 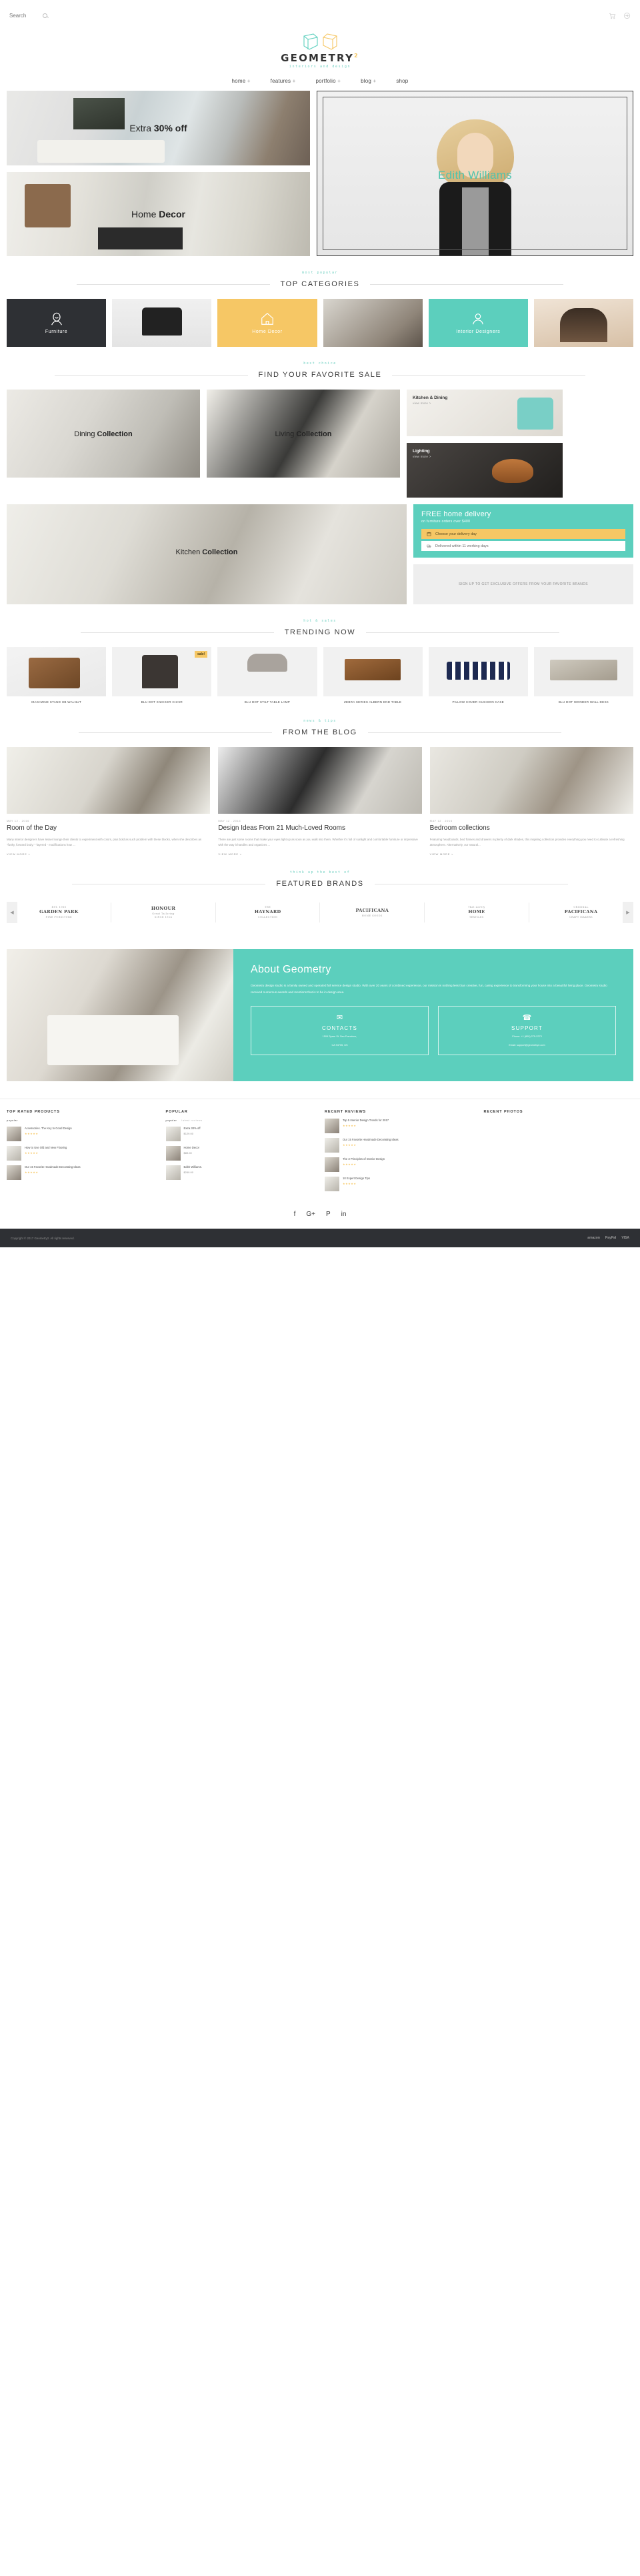 What do you see at coordinates (612, 16) in the screenshot?
I see `cart-icon` at bounding box center [612, 16].